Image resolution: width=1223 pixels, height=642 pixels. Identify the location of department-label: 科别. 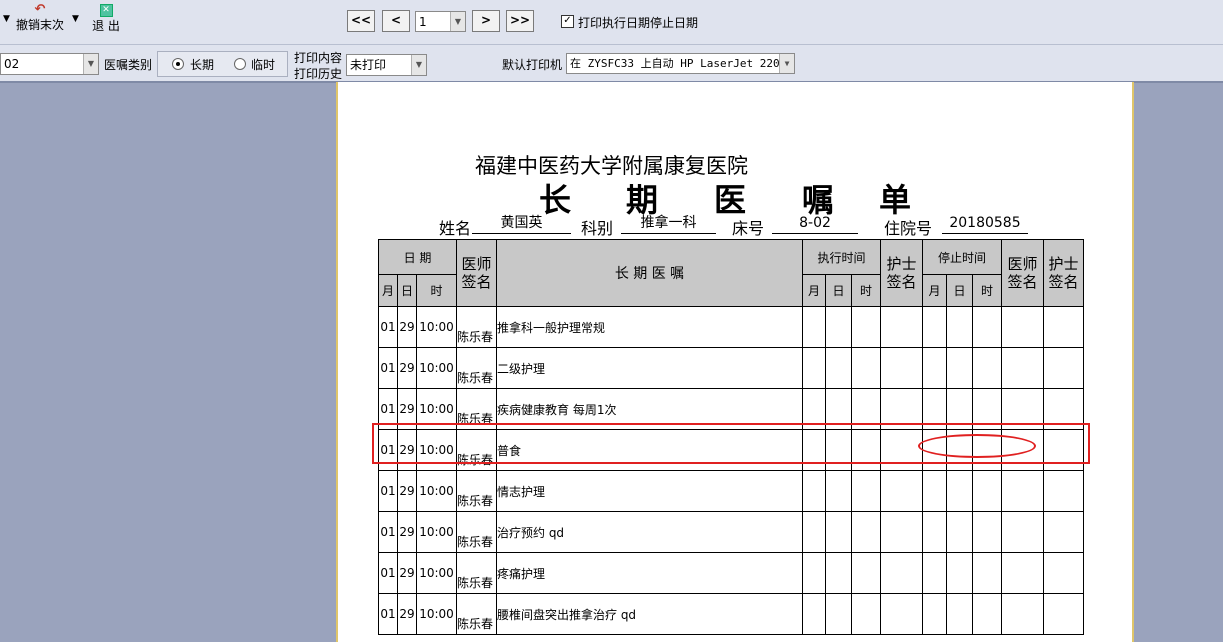
(597, 228).